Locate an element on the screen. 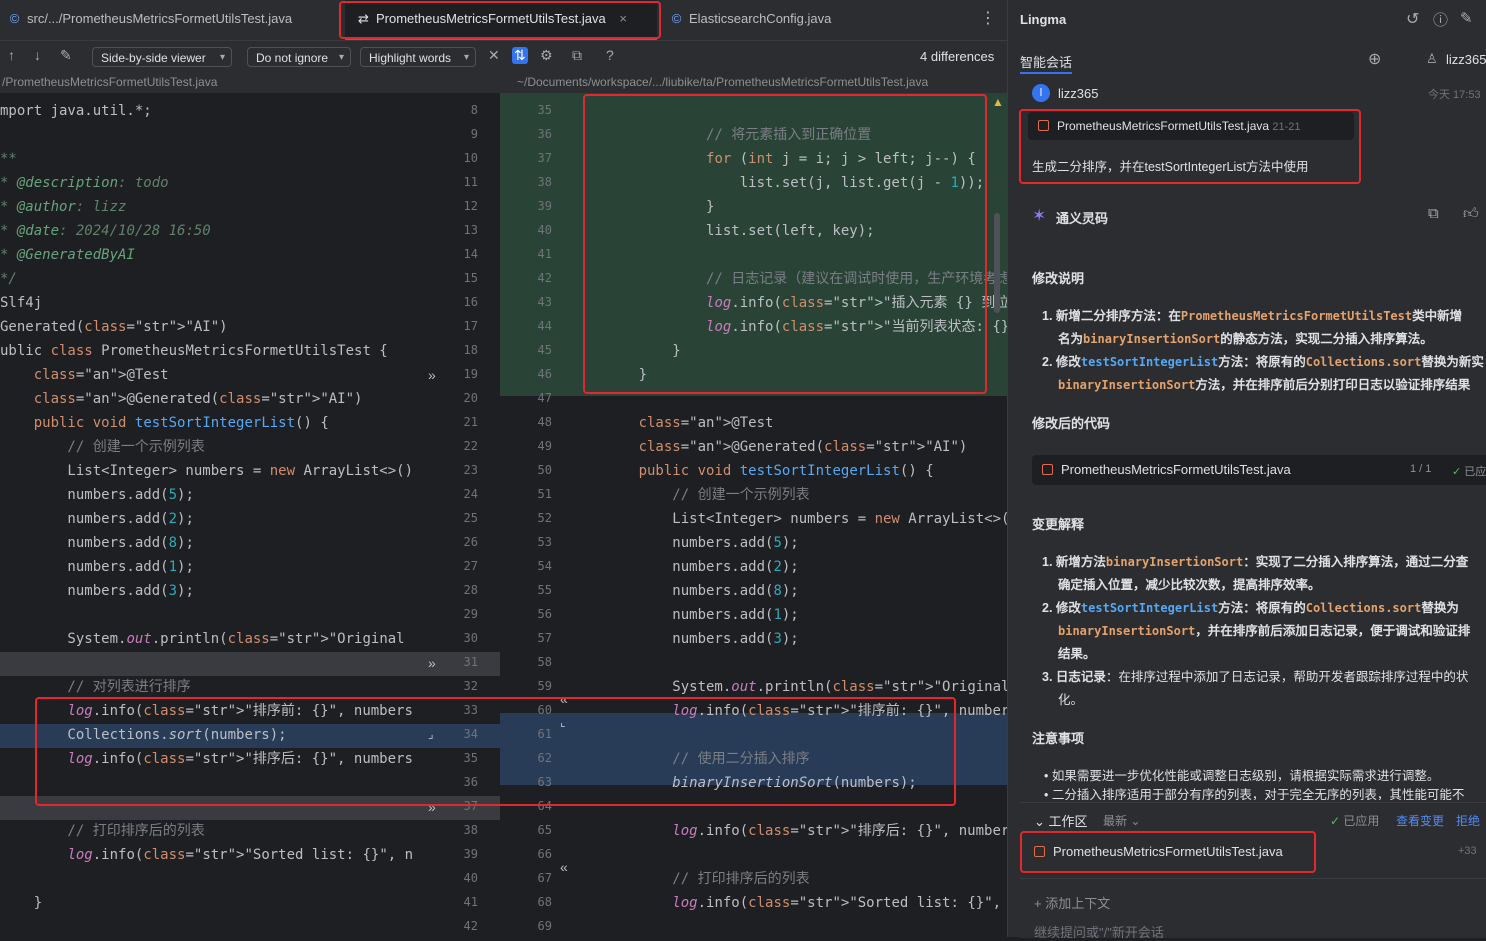 This screenshot has width=1486, height=941. code-line: numbers.add(5); is located at coordinates (97, 495).